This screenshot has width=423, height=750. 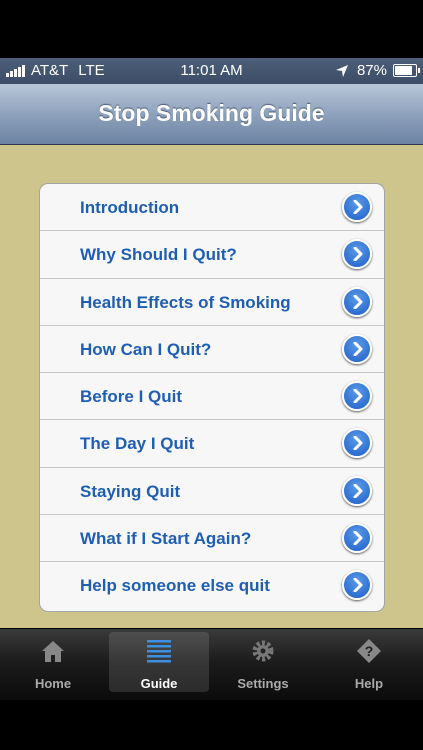 I want to click on tab-bar: Home Guide Settings? Help, so click(x=211, y=664).